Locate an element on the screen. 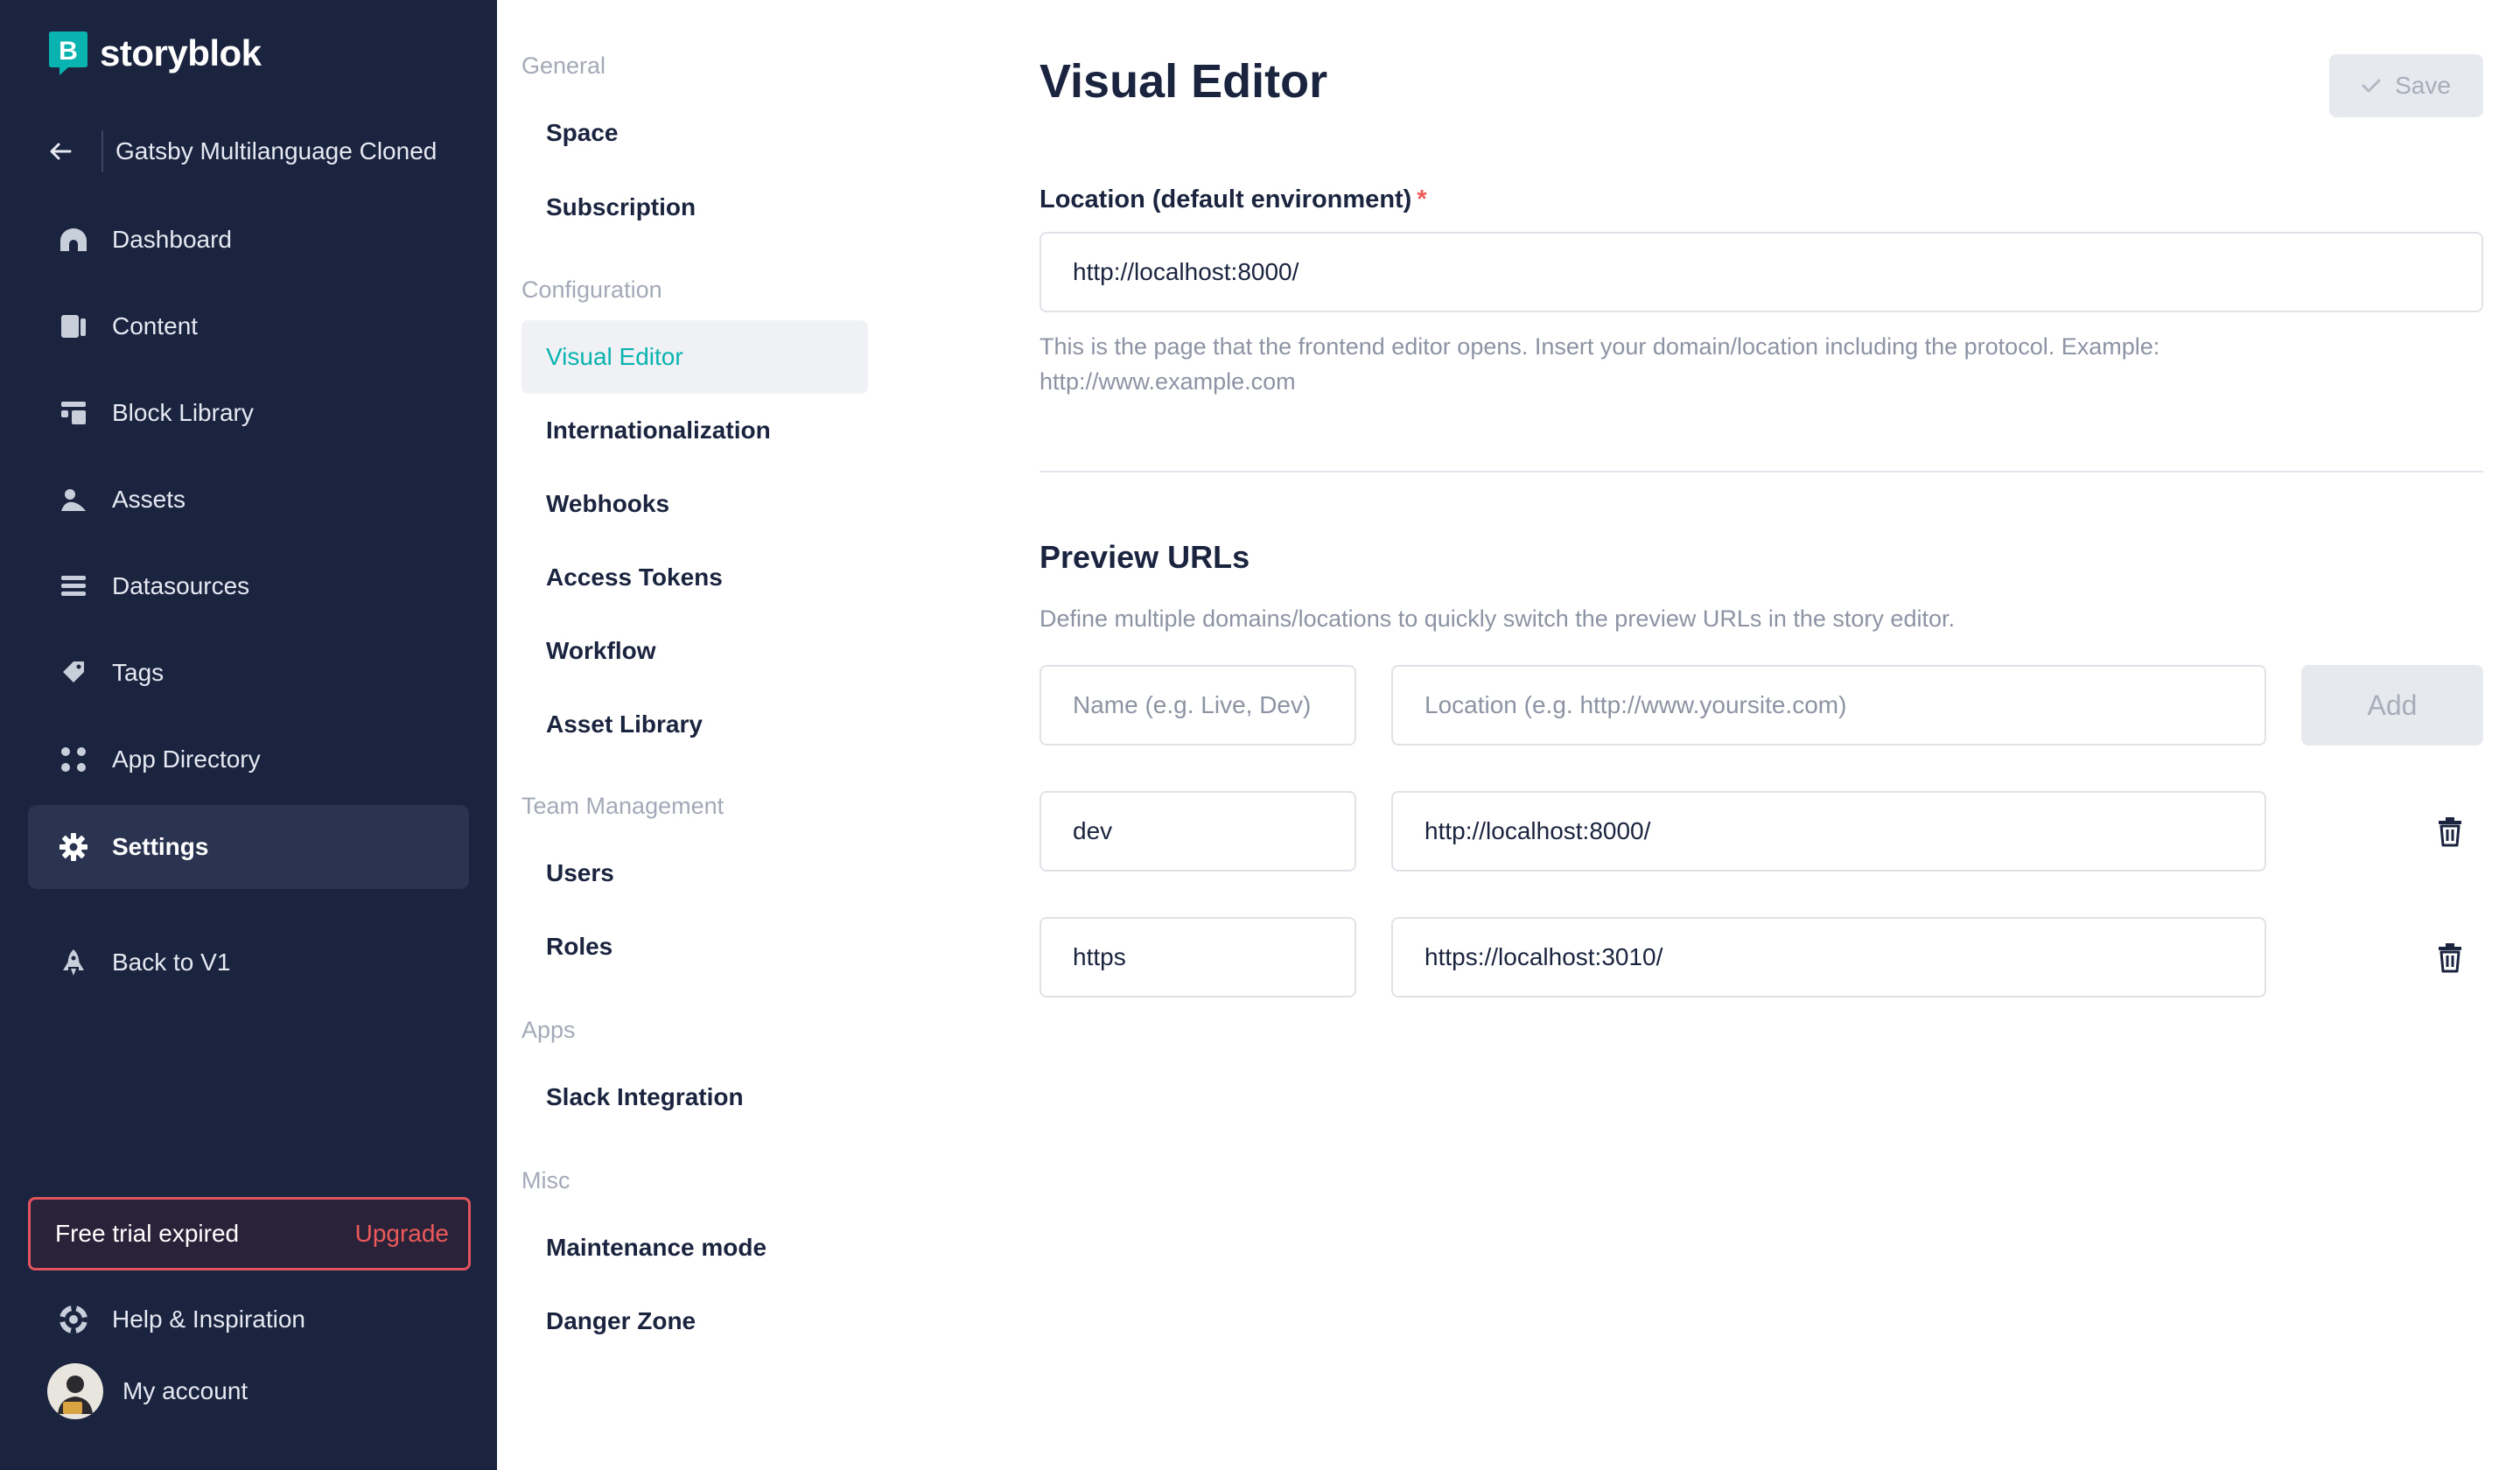  tags-icon is located at coordinates (73, 673).